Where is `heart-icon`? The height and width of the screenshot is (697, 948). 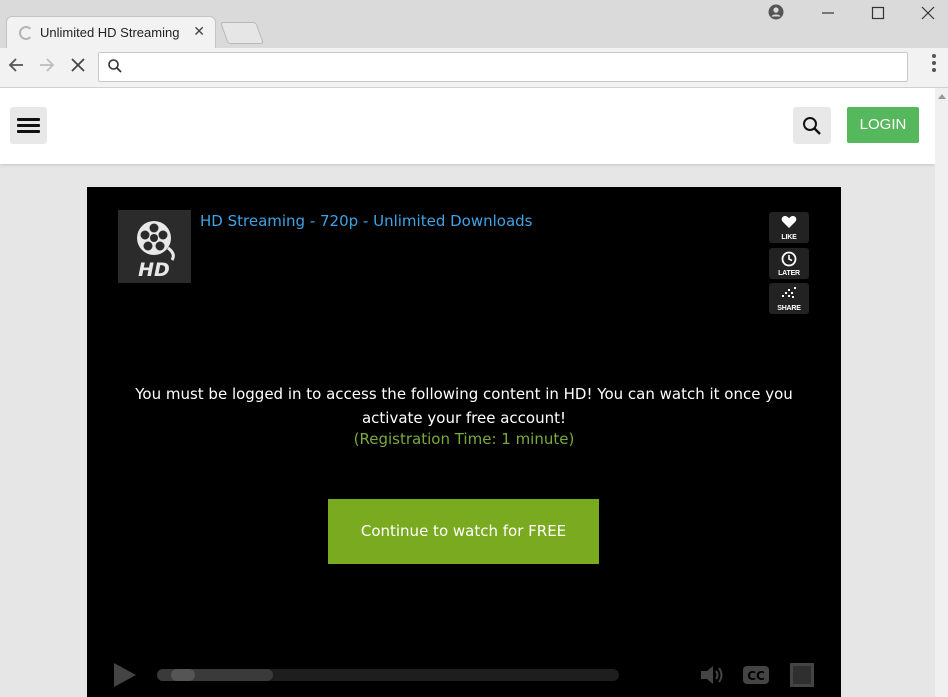
heart-icon is located at coordinates (789, 221).